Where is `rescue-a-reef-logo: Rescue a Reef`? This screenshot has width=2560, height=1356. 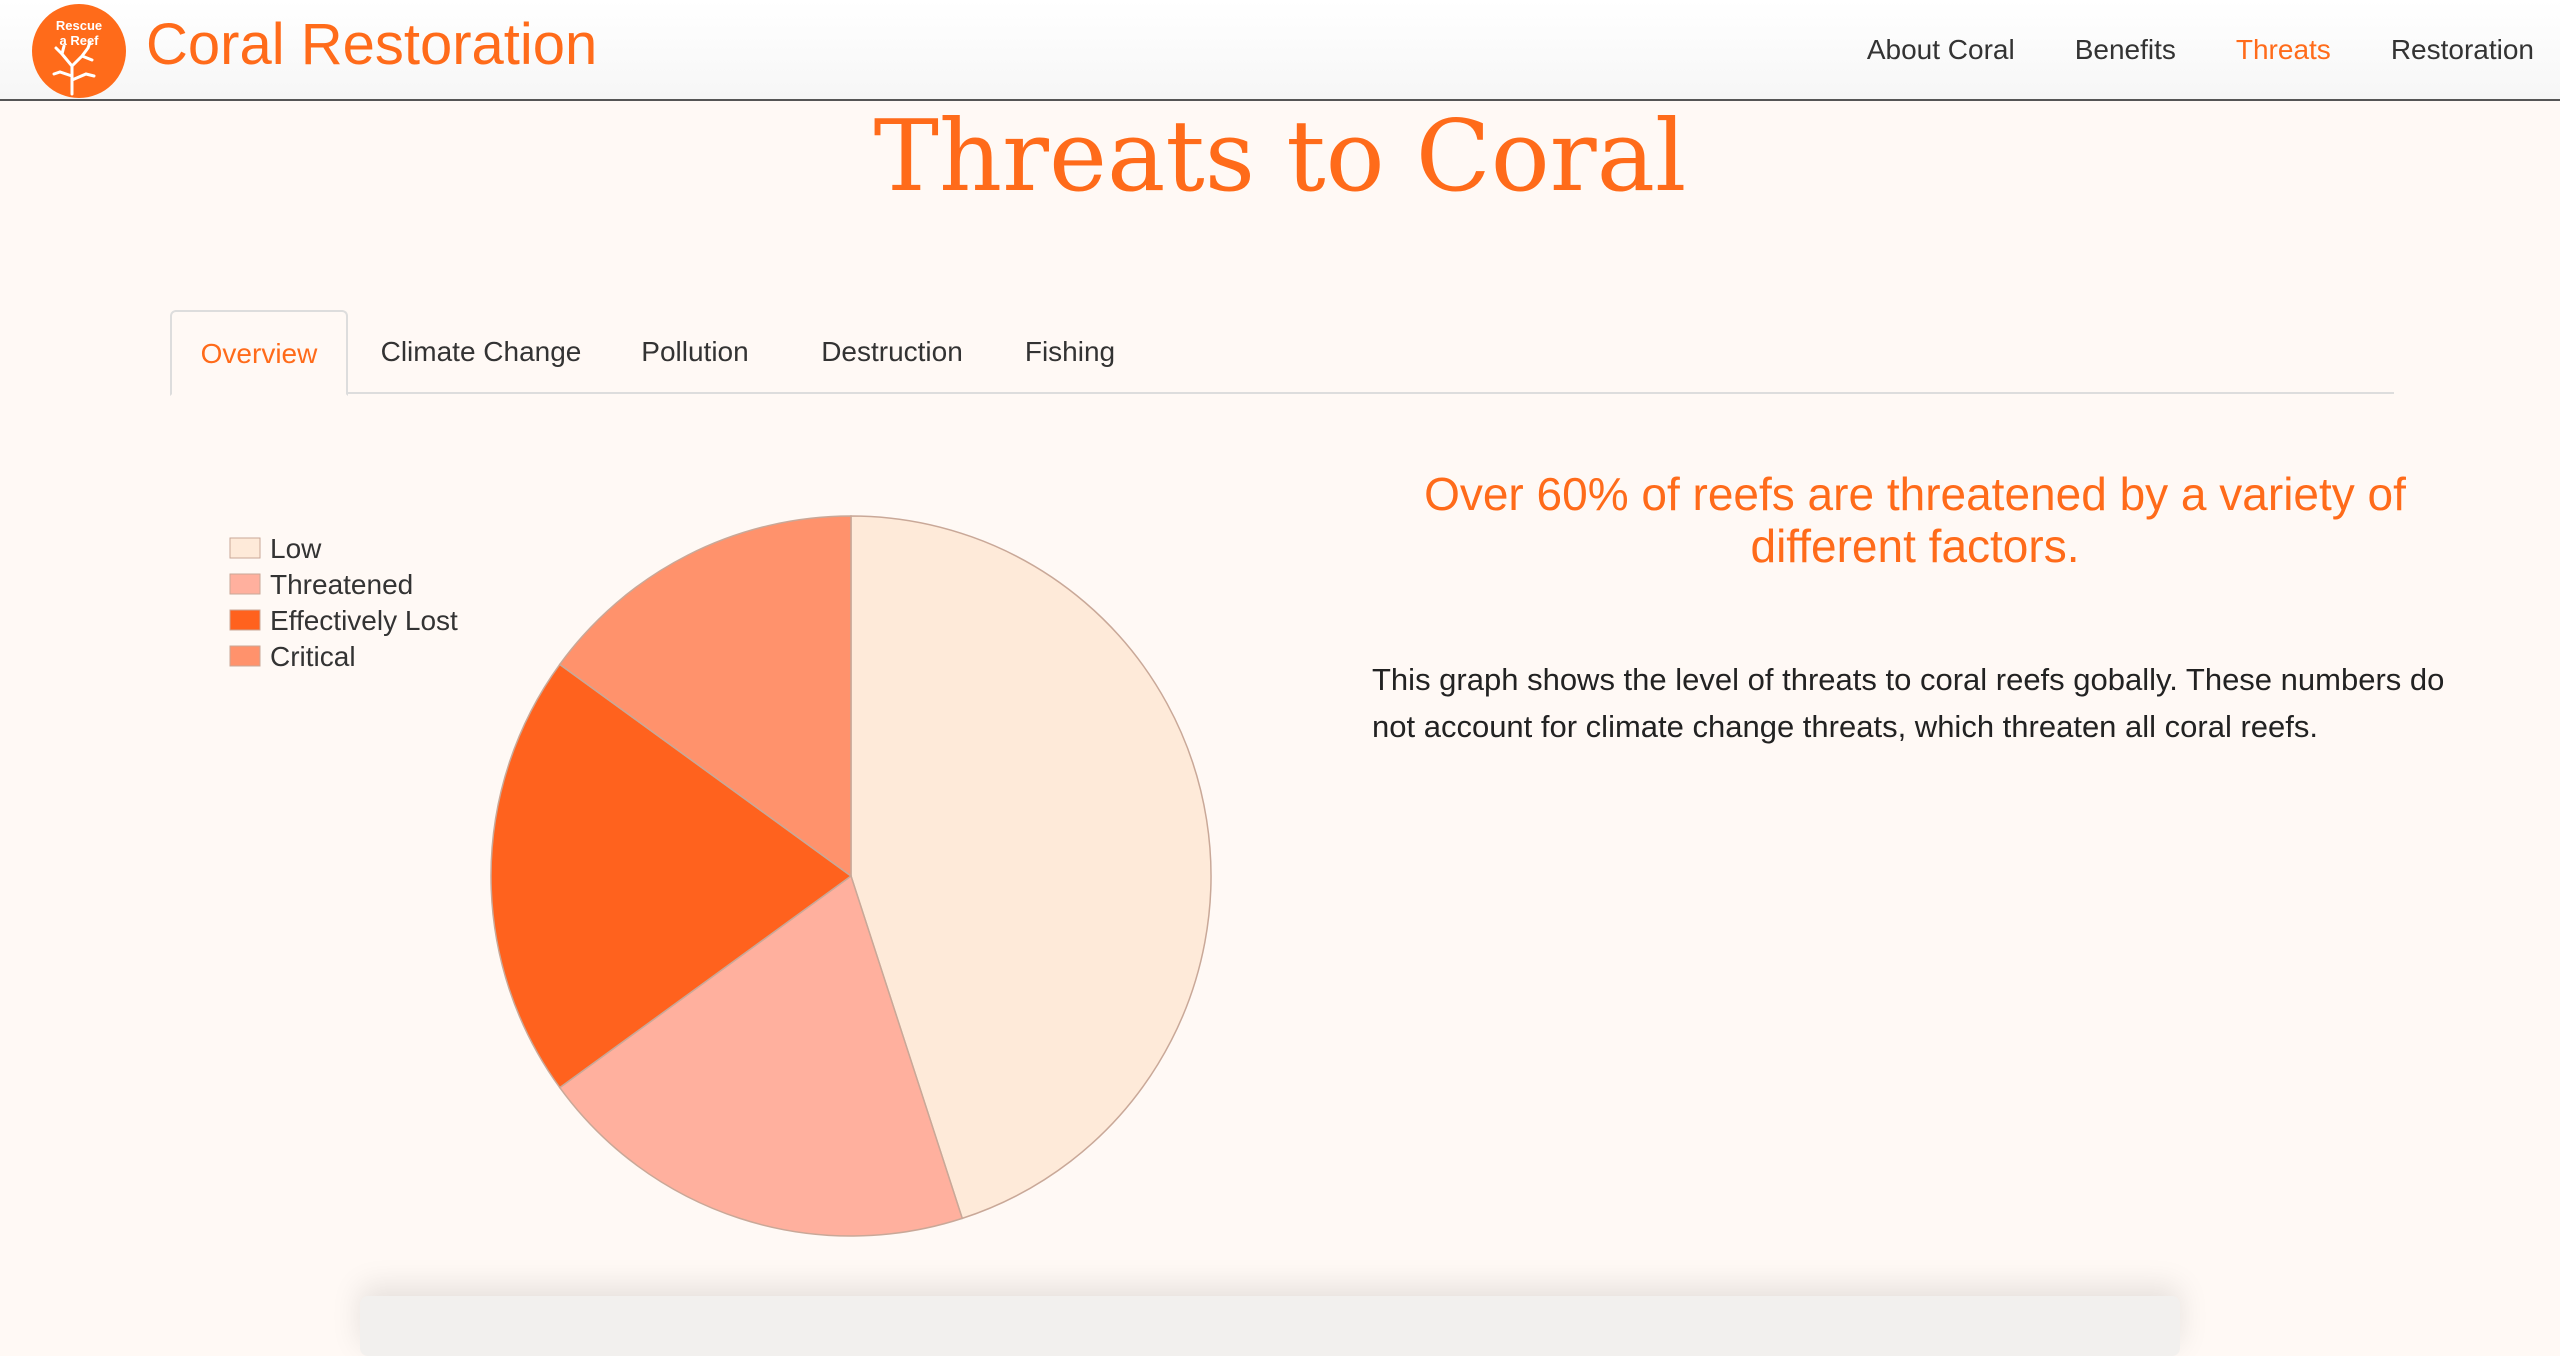 rescue-a-reef-logo: Rescue a Reef is located at coordinates (79, 51).